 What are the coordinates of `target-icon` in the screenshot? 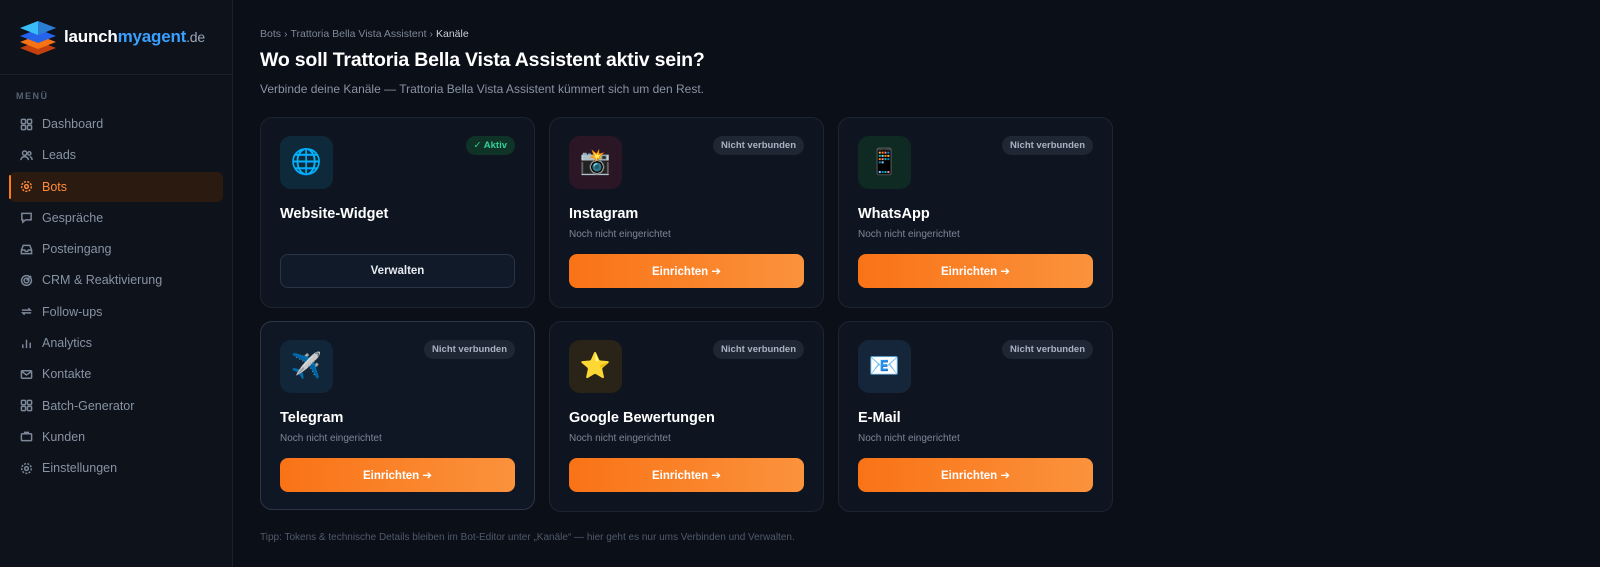 It's located at (26, 280).